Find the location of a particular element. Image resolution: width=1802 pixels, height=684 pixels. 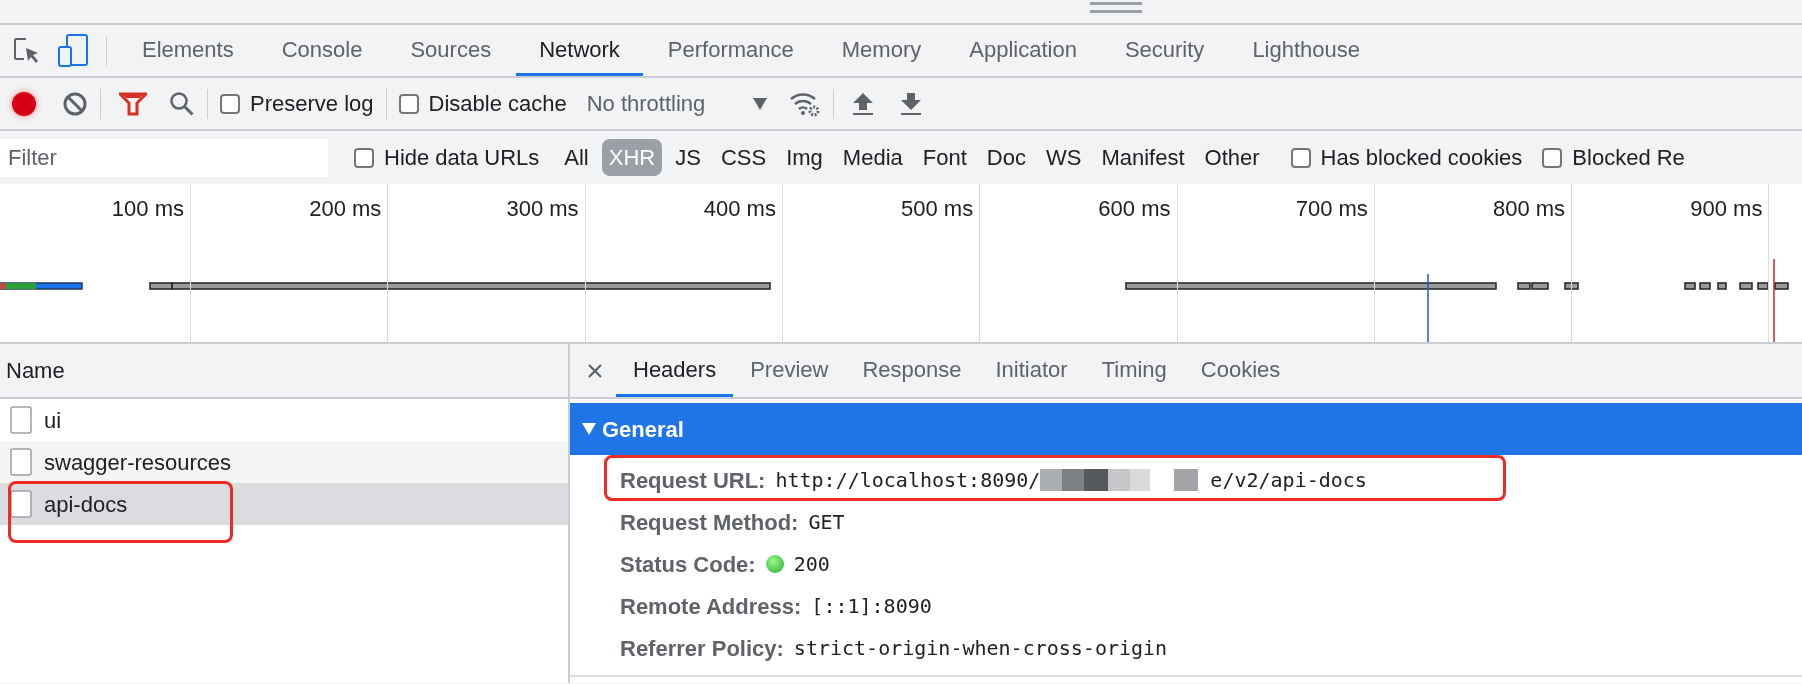

search-icon is located at coordinates (182, 103).